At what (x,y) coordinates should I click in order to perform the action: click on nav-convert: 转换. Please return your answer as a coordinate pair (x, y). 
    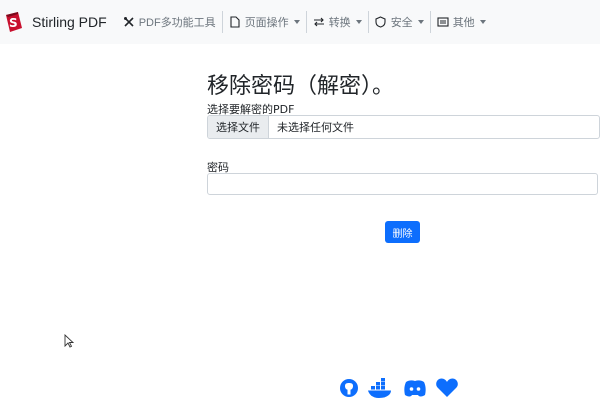
    Looking at the image, I should click on (337, 22).